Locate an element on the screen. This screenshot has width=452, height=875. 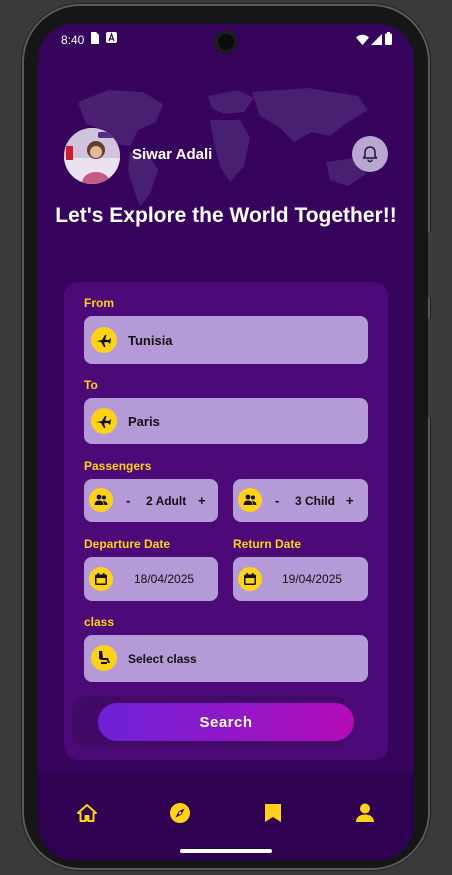
adult-decrement-button: - is located at coordinates (128, 500).